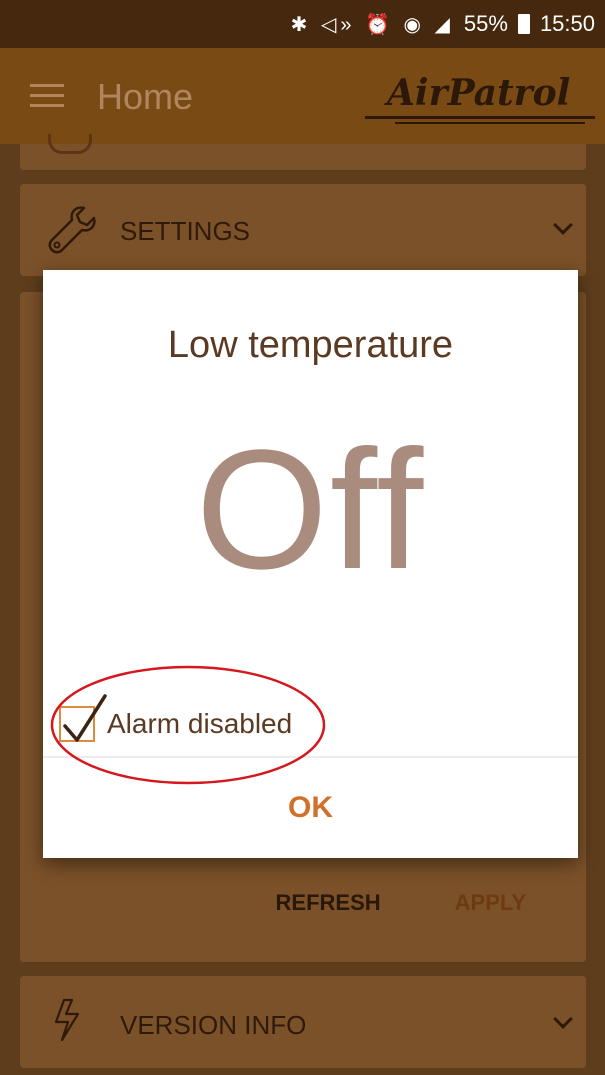 The height and width of the screenshot is (1075, 605). Describe the element at coordinates (567, 23) in the screenshot. I see `clock: 15:50` at that location.